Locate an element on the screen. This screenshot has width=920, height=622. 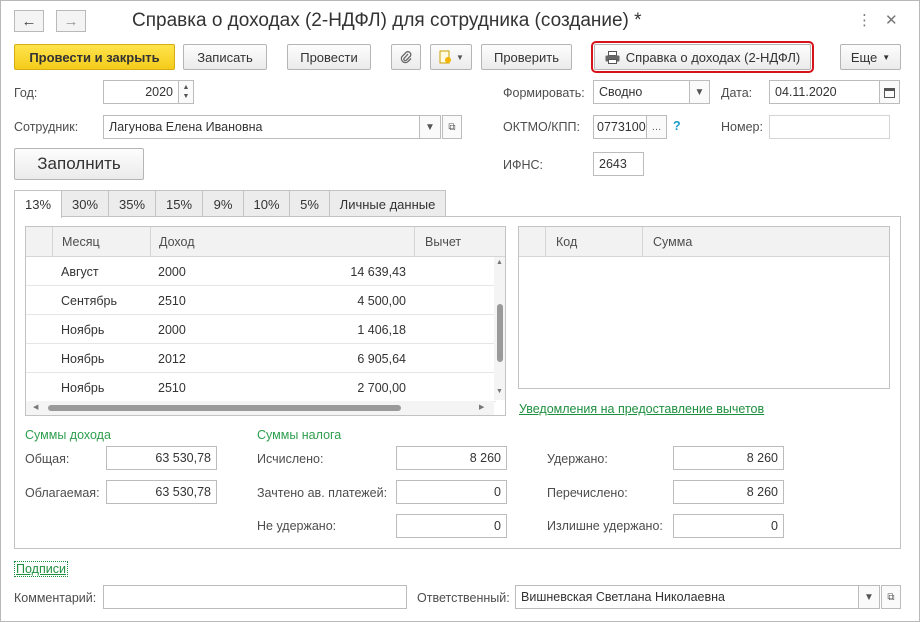
employee-field: Лагунова Елена Ивановна is located at coordinates (261, 127).